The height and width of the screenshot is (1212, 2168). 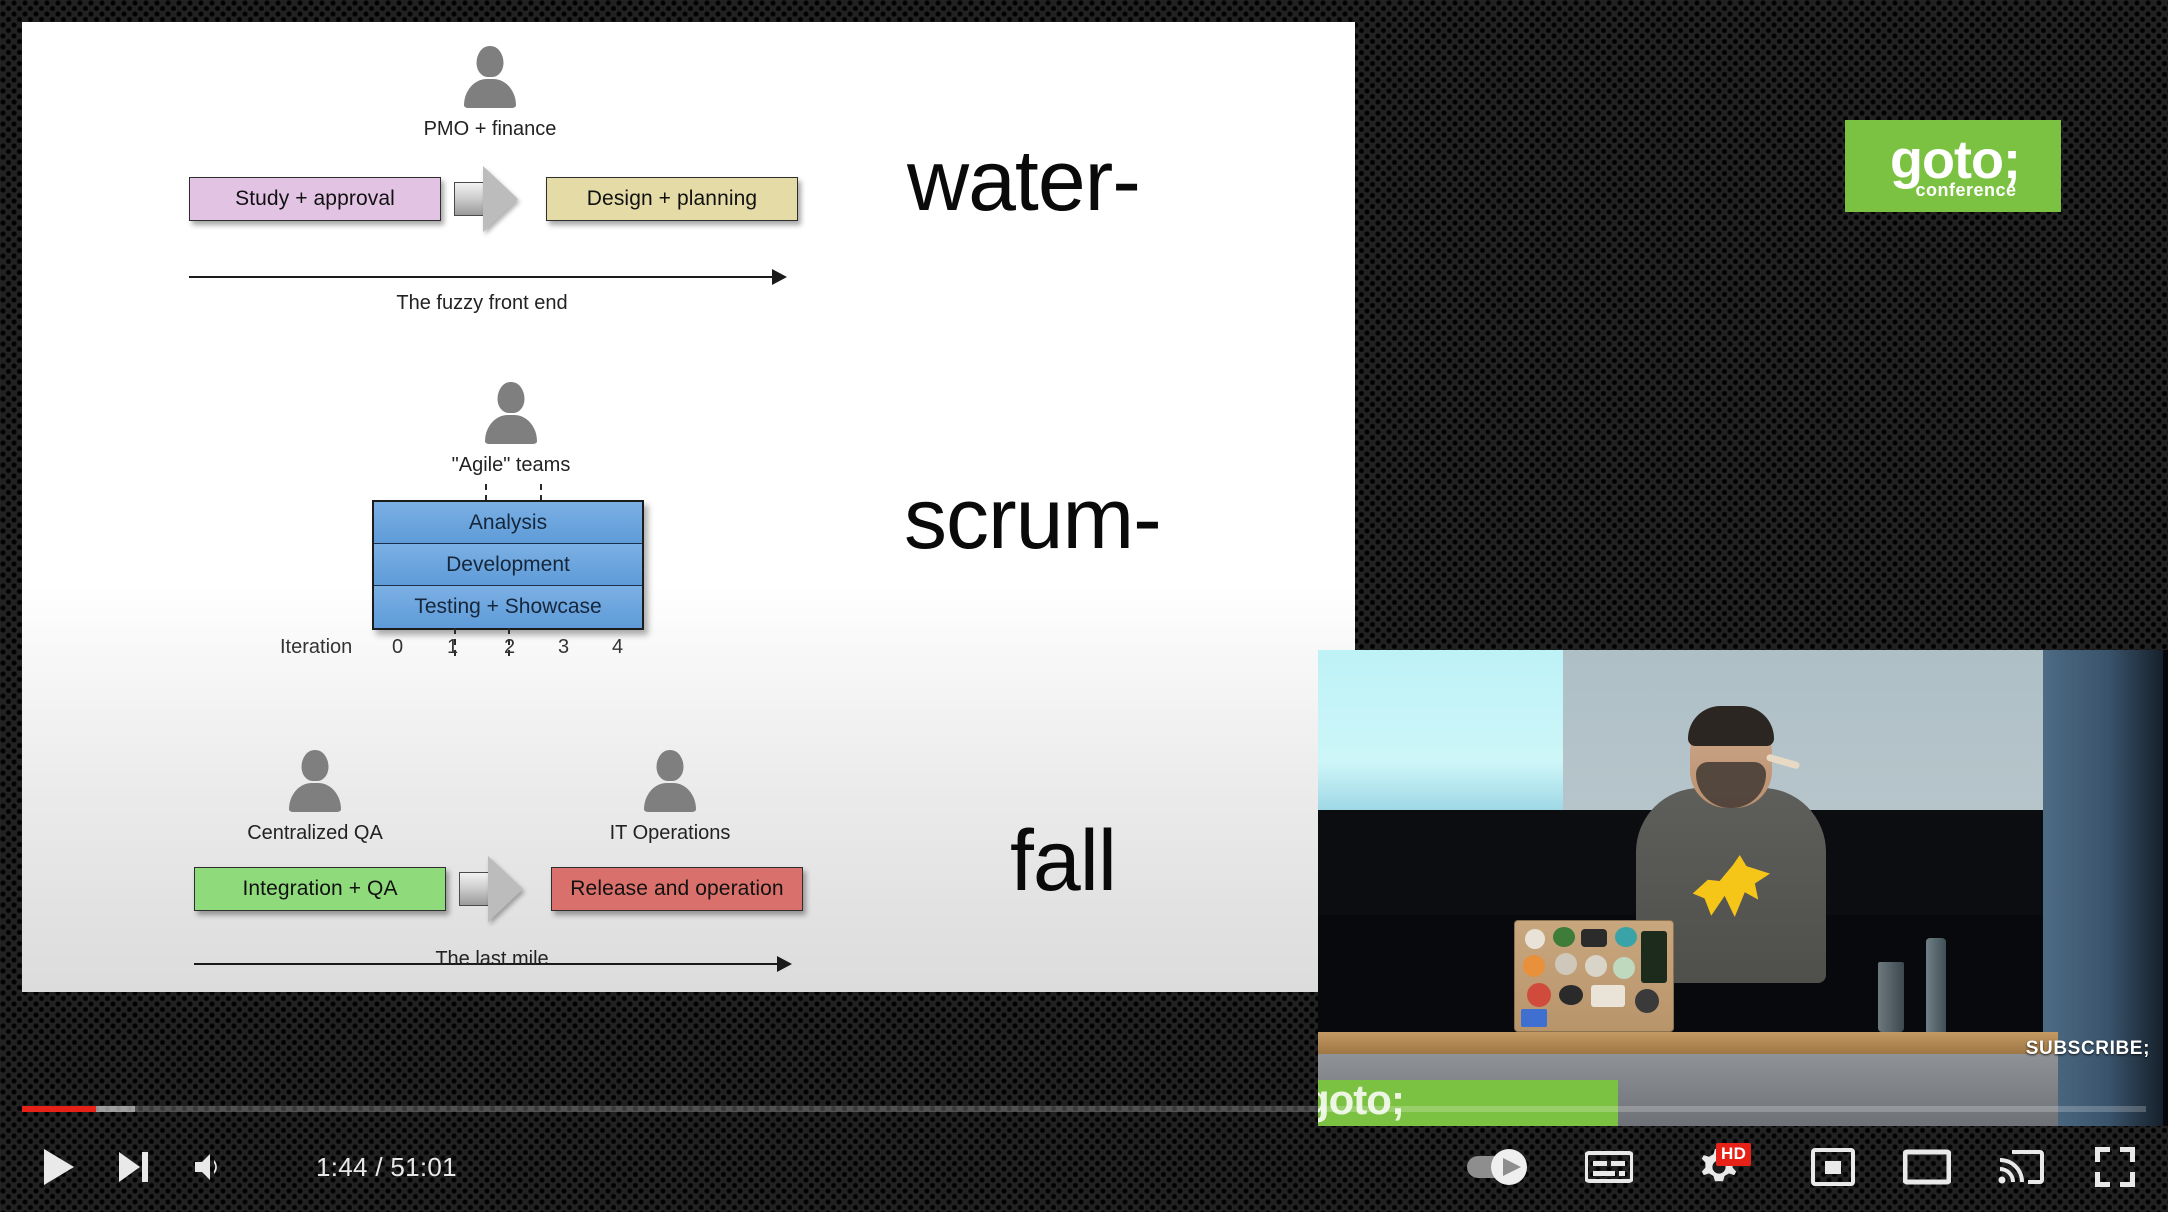 I want to click on play-button, so click(x=59, y=1167).